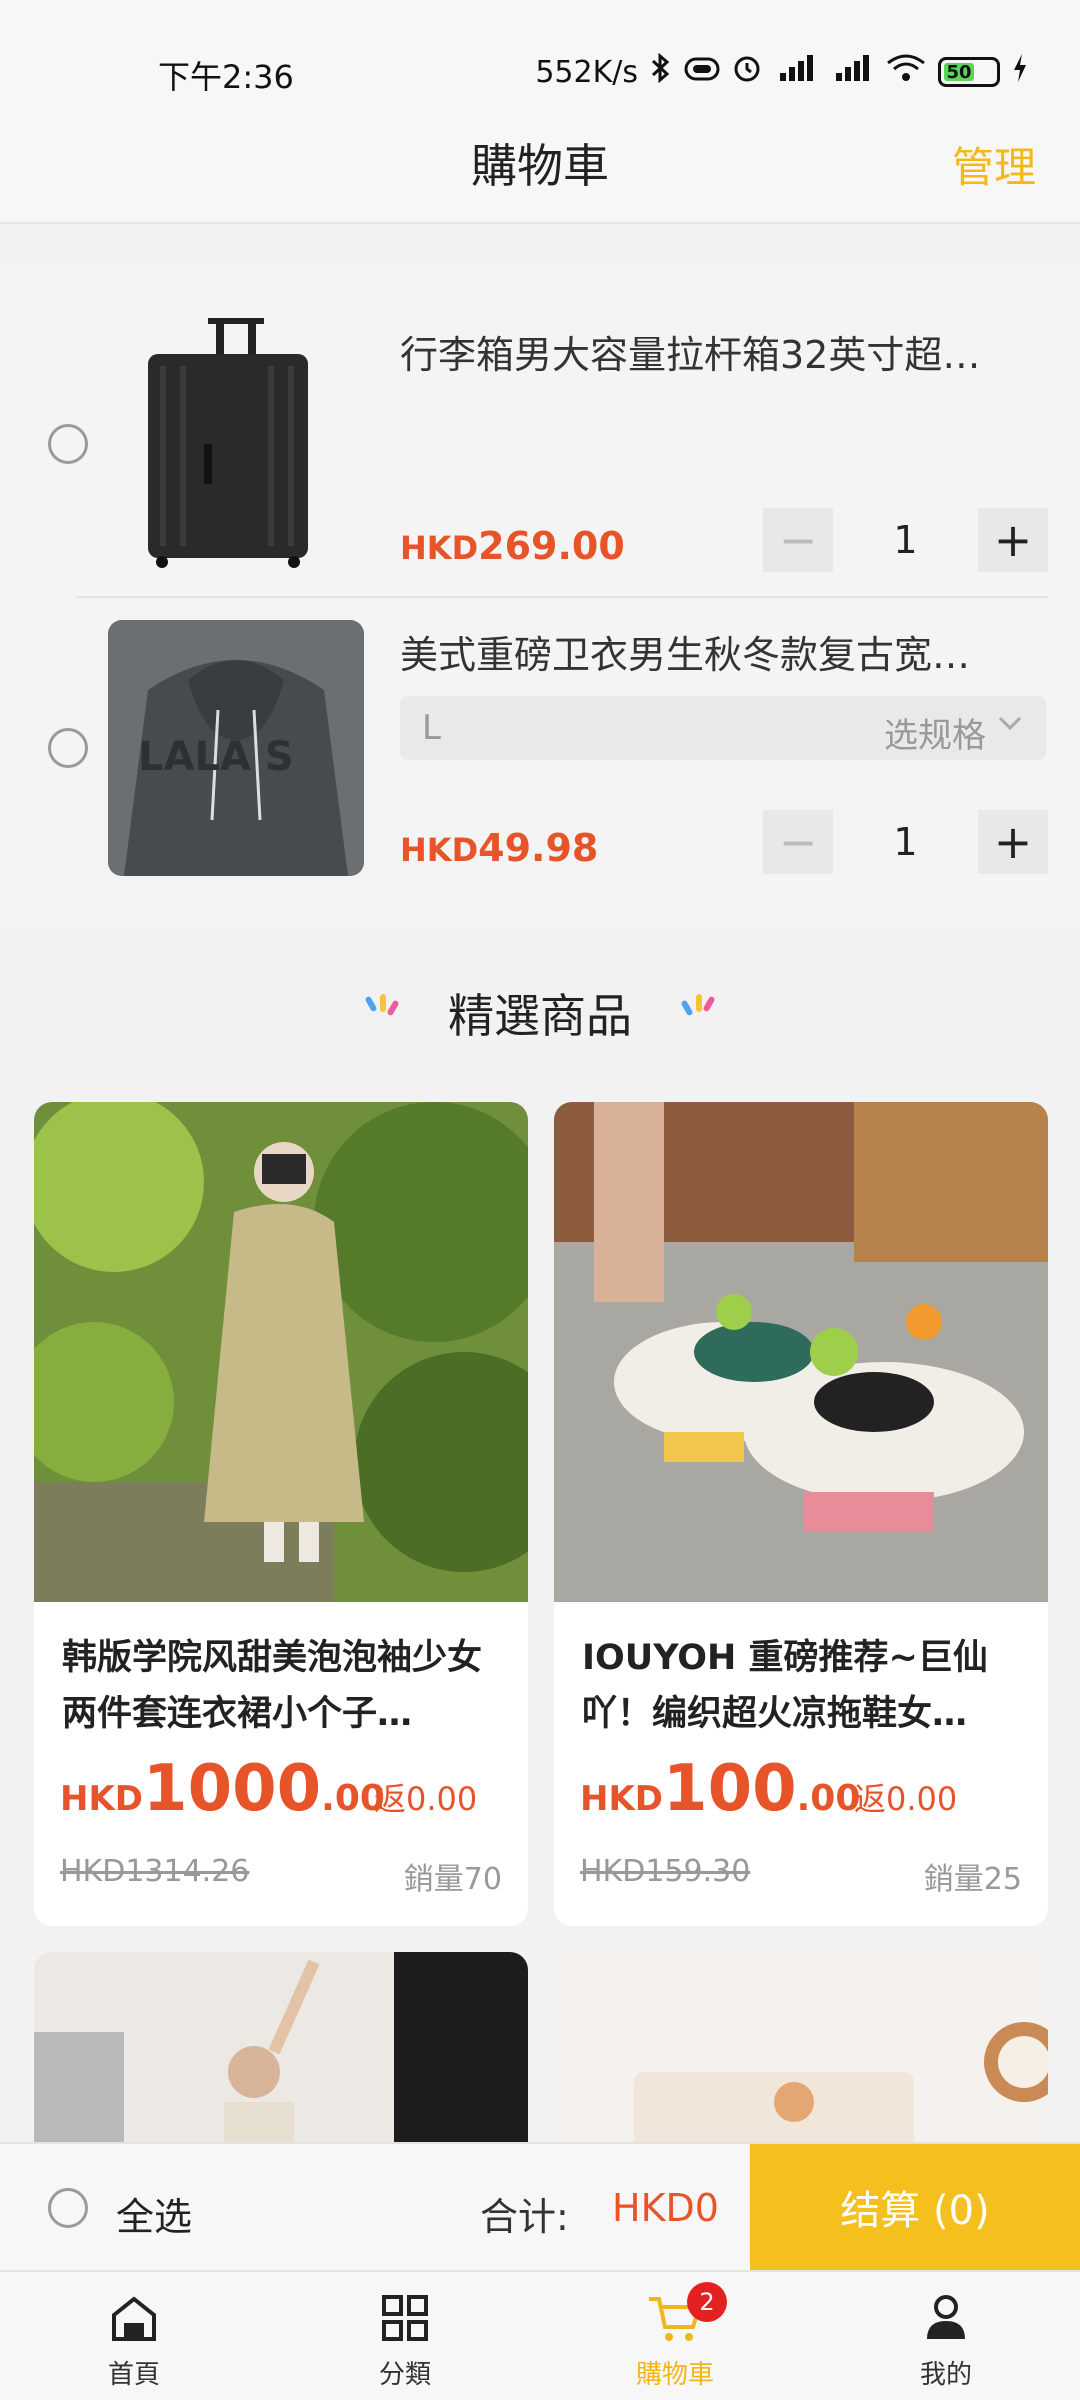 This screenshot has width=1080, height=2400. I want to click on tab-profile: 我的, so click(946, 2338).